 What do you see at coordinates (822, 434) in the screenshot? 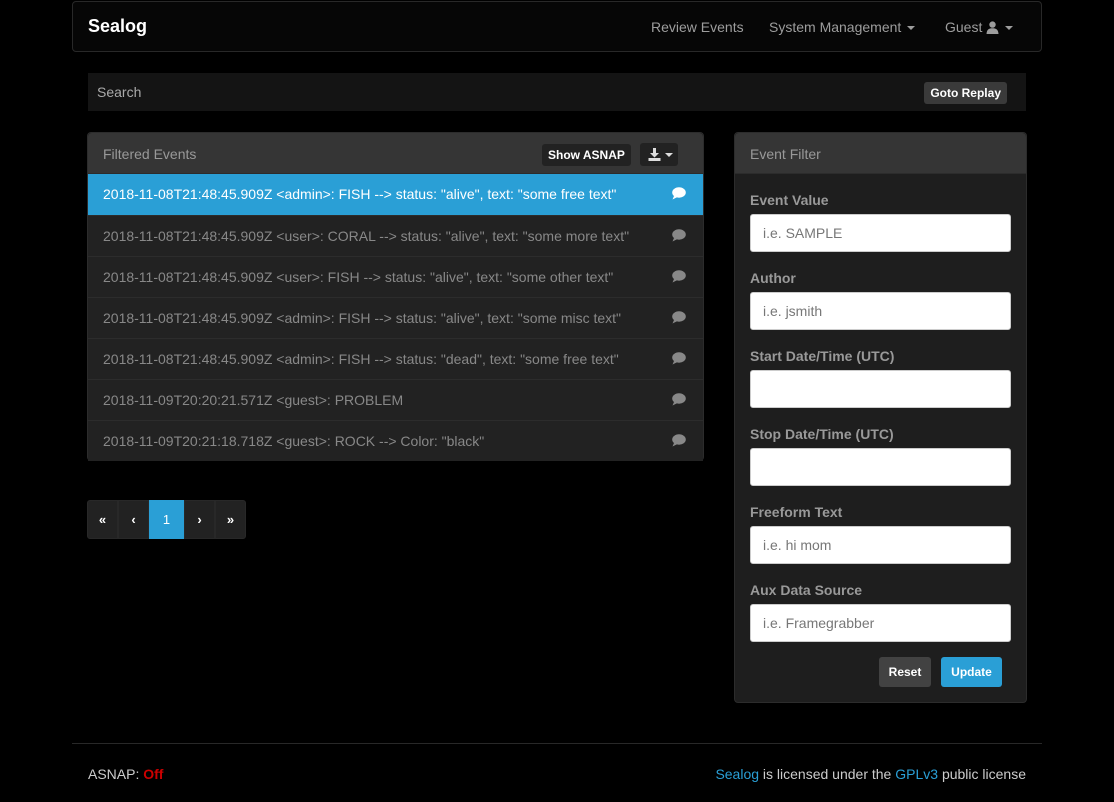
I see `stop-datetime-label: Stop Date/Time (UTC)` at bounding box center [822, 434].